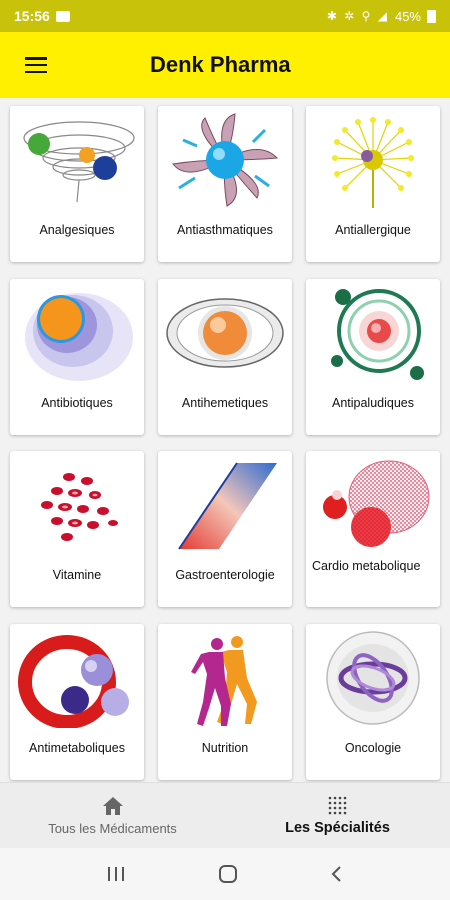 This screenshot has width=450, height=900. I want to click on specialty-card-antimetaboliques: Antimetaboliques, so click(77, 701).